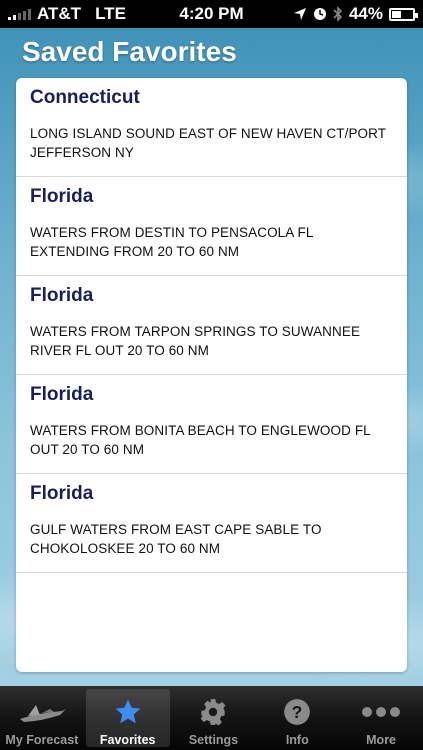  I want to click on bluetooth-icon, so click(338, 14).